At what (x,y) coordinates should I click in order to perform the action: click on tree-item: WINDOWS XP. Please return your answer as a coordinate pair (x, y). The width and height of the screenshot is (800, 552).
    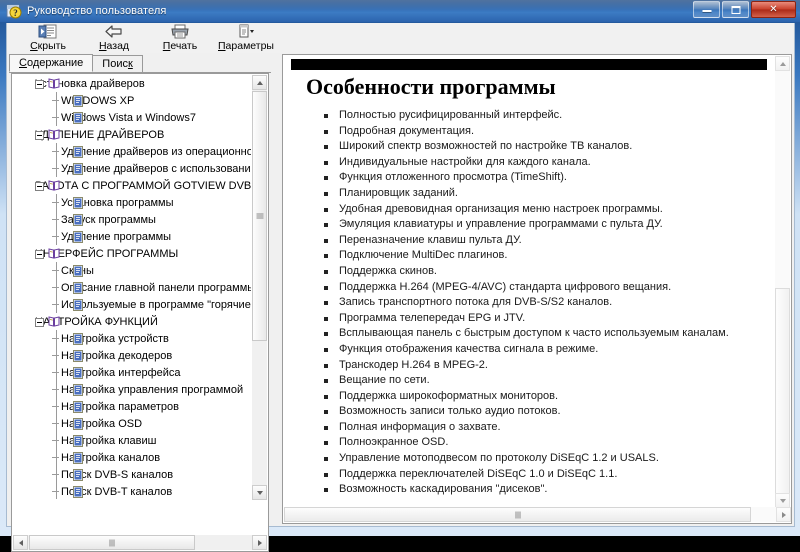
    Looking at the image, I should click on (132, 100).